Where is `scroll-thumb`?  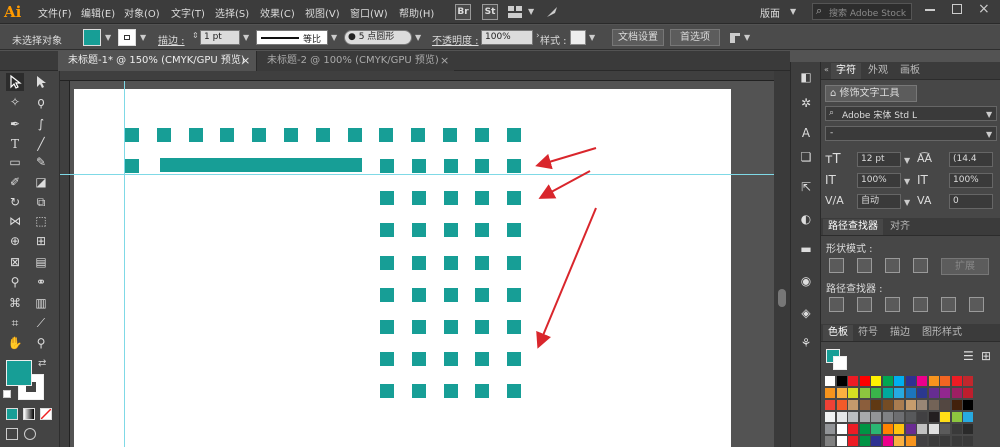
scroll-thumb is located at coordinates (782, 298).